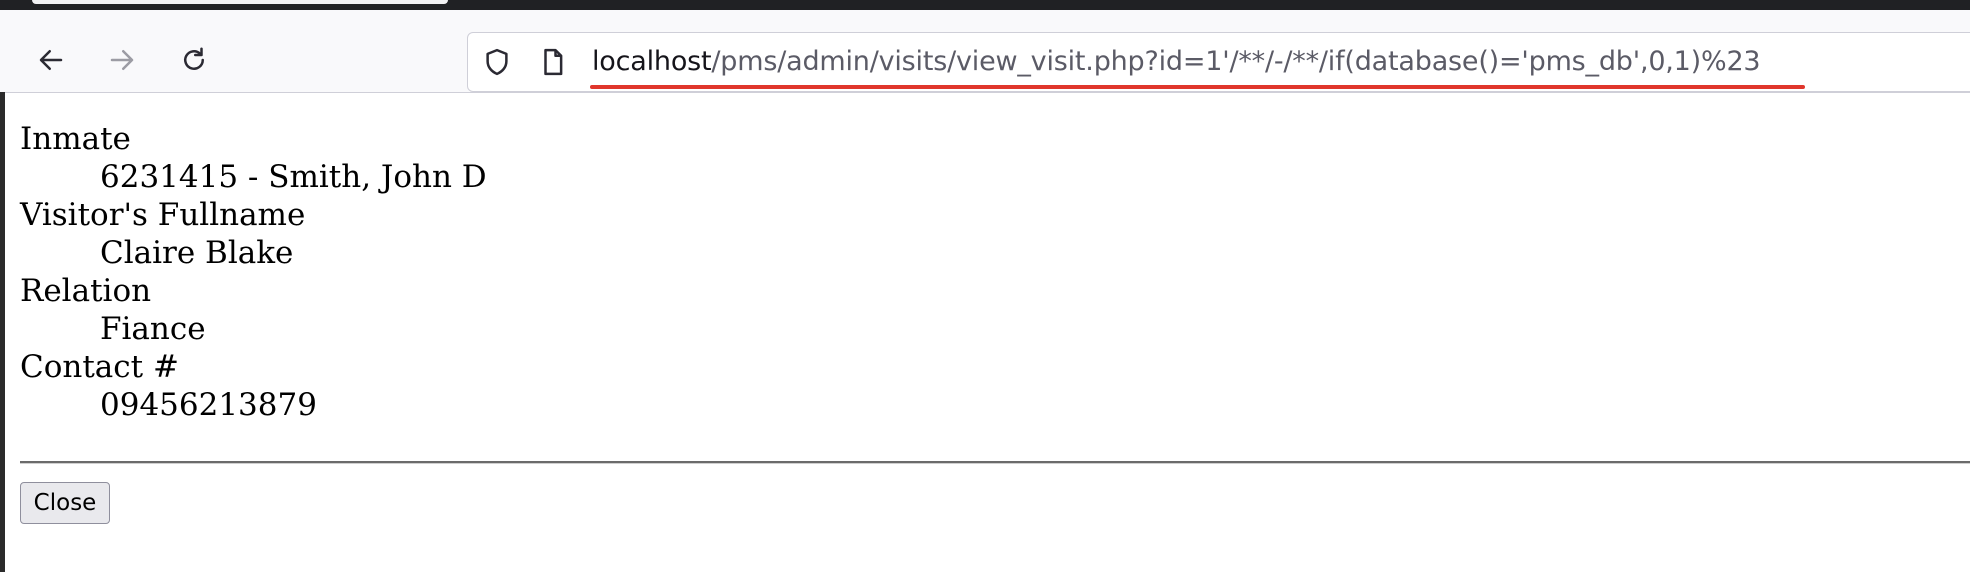  What do you see at coordinates (75, 139) in the screenshot?
I see `inmate-label: Inmate` at bounding box center [75, 139].